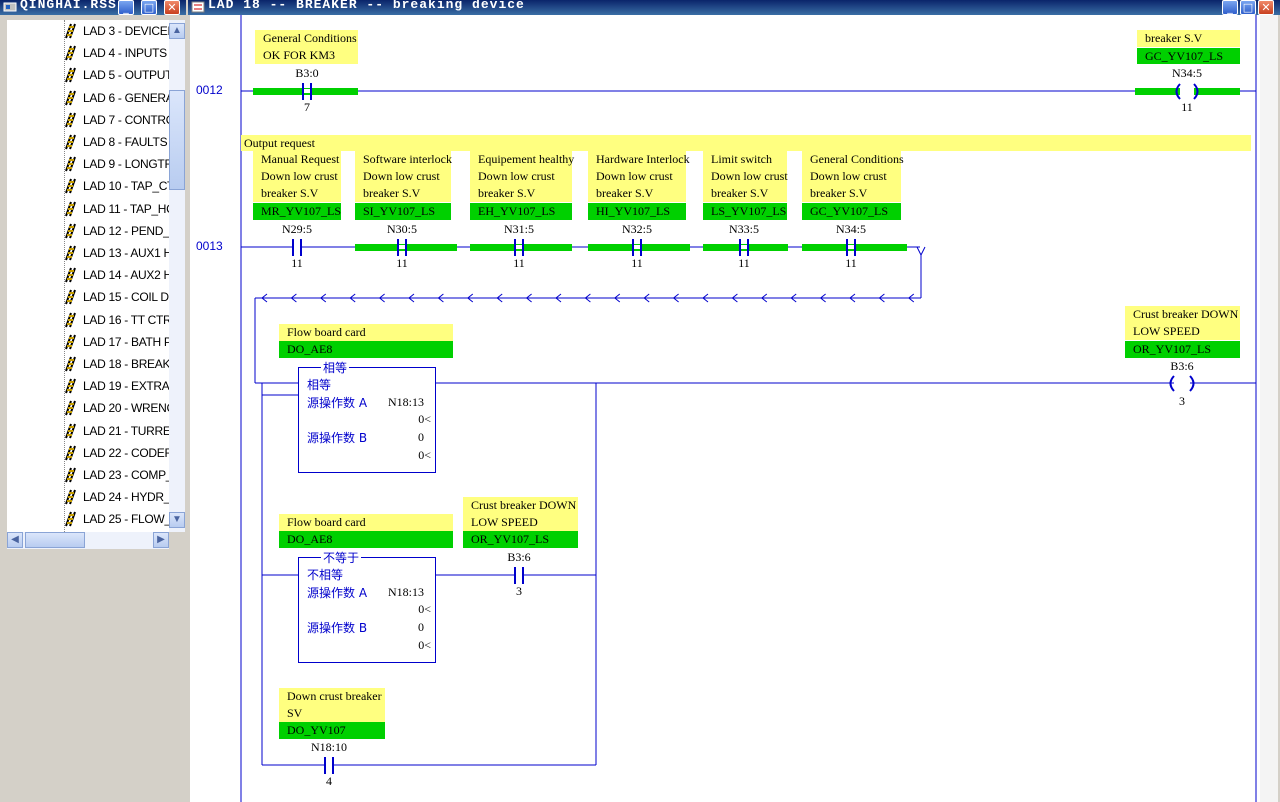  I want to click on tree-item-lad: LAD 9 - LONGTR/, so click(119, 166).